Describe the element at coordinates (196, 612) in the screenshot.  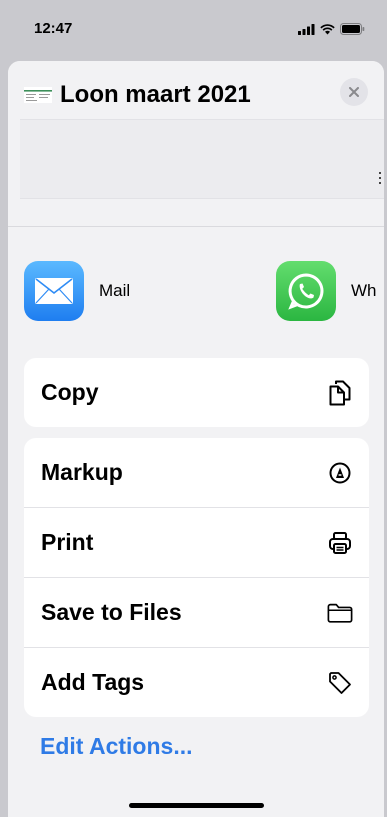
I see `action-save-to-files: Save to Files` at that location.